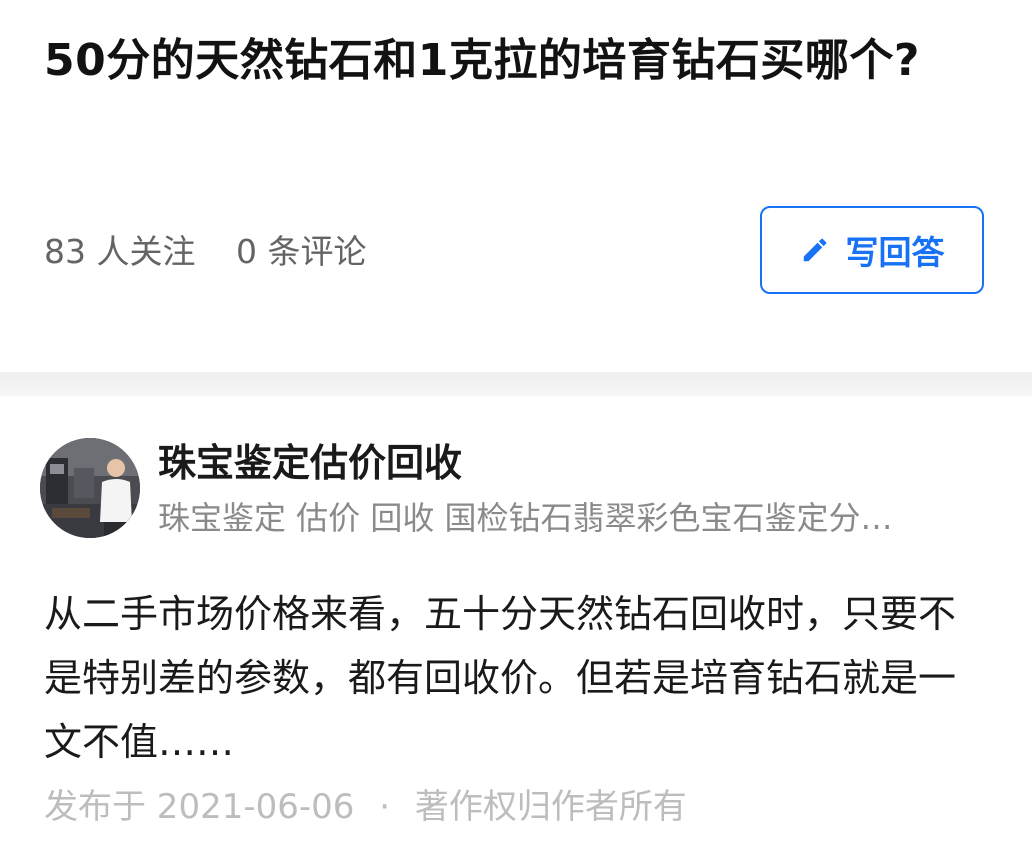  I want to click on author-name: 珠宝鉴定估价回收, so click(310, 463).